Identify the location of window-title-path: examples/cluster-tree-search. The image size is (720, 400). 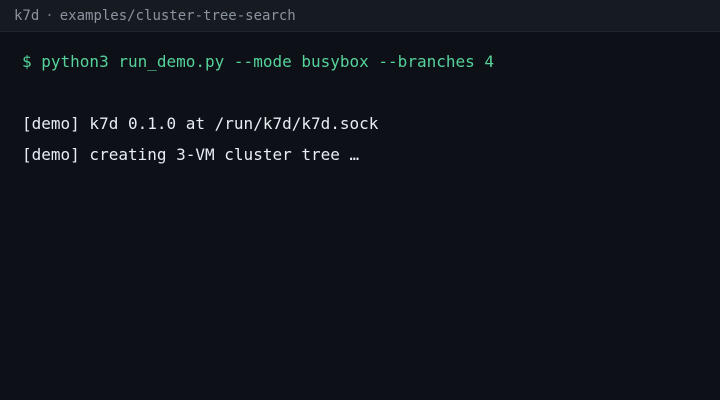
(177, 15).